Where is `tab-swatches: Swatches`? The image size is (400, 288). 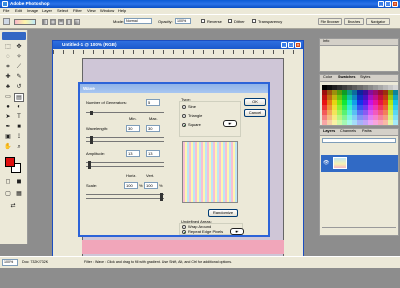
tab-swatches: Swatches is located at coordinates (347, 77).